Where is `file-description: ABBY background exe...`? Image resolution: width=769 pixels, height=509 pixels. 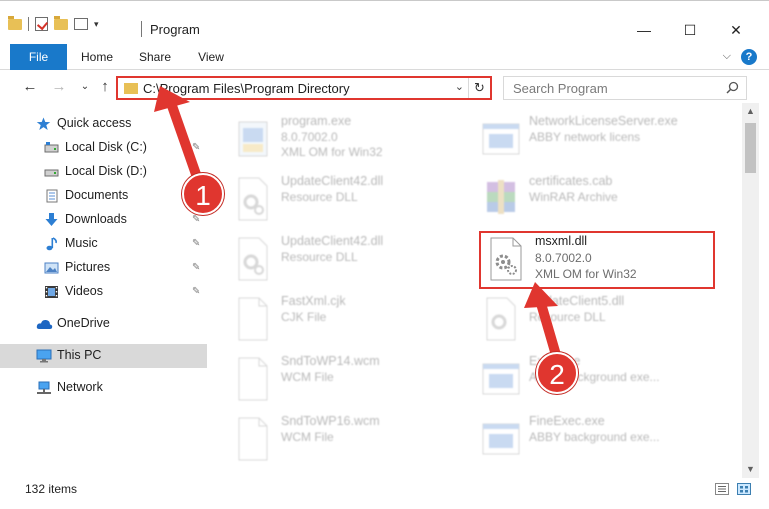 file-description: ABBY background exe... is located at coordinates (594, 437).